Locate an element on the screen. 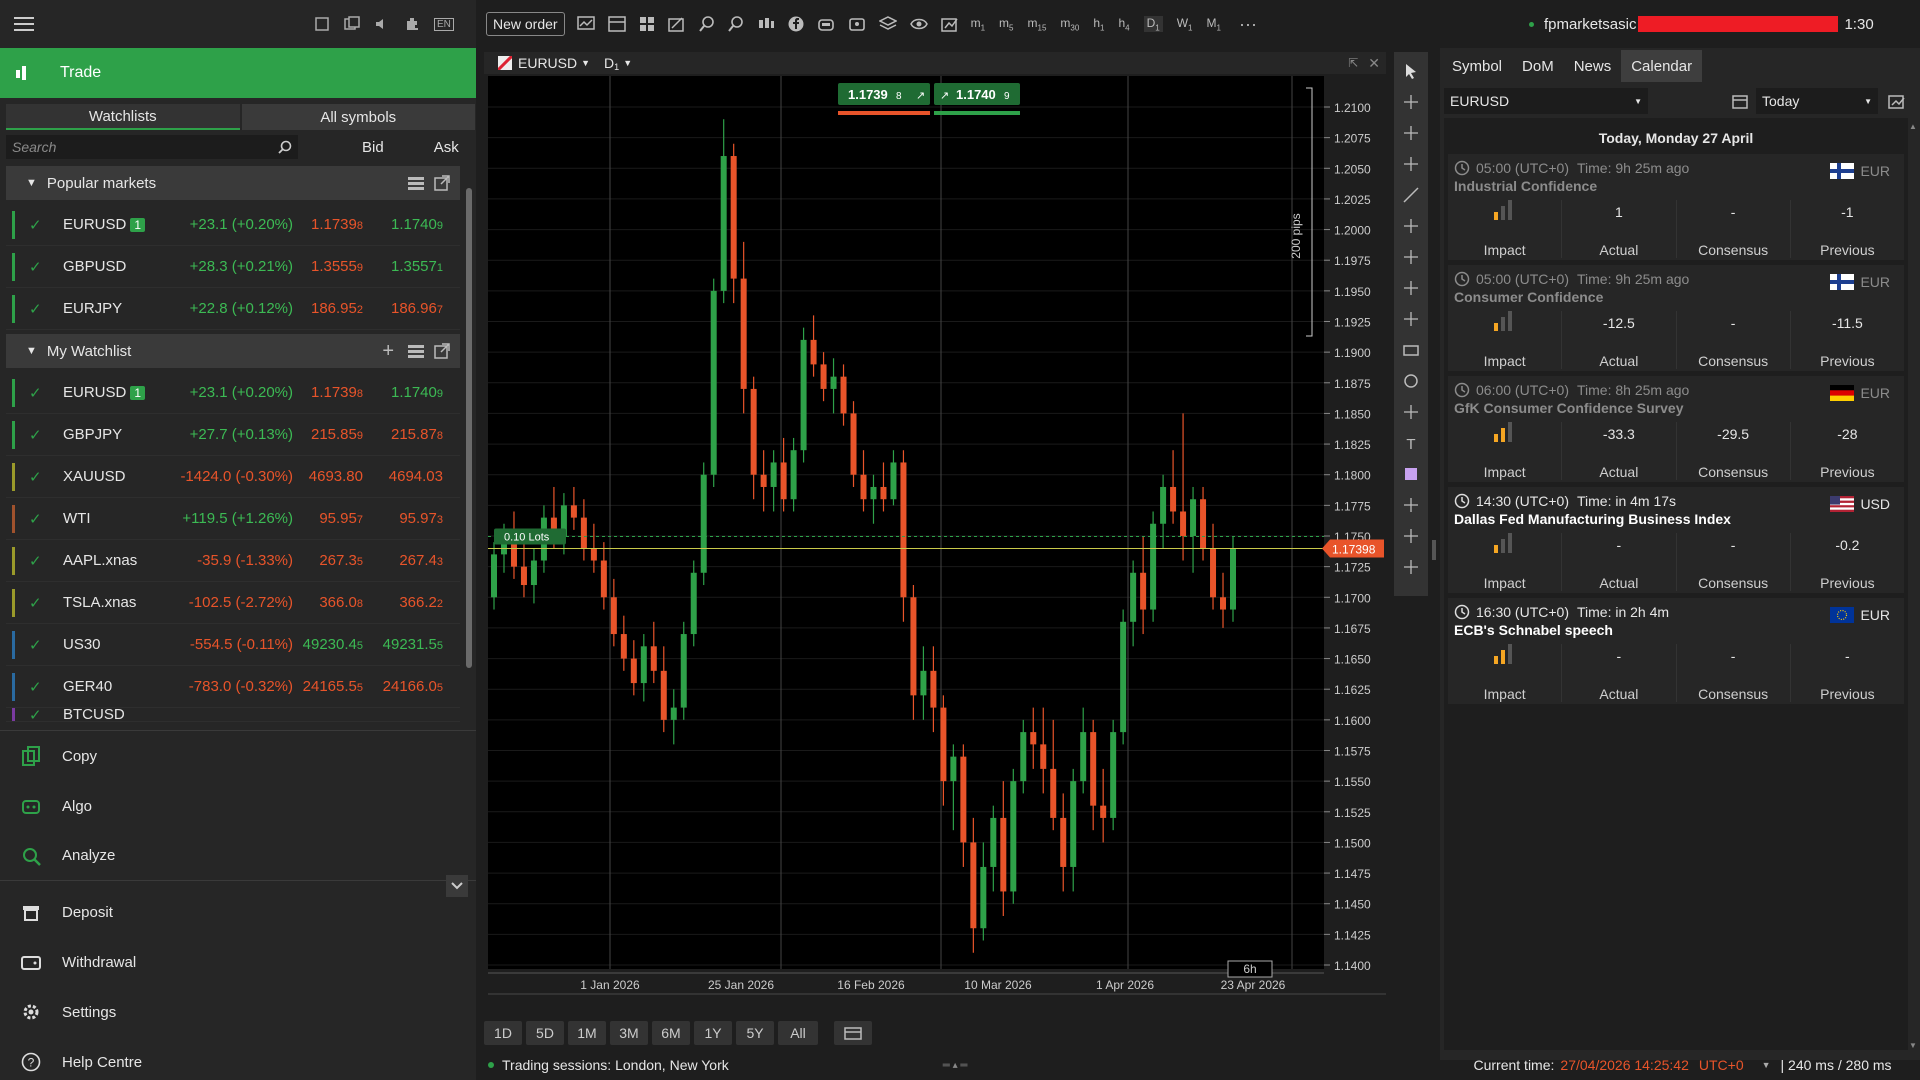 This screenshot has height=1080, width=1920. bid-price: 1.17398 is located at coordinates (328, 392).